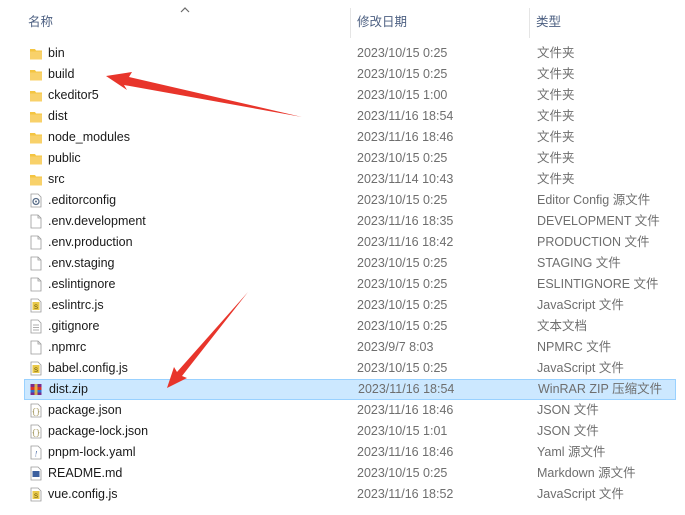 The height and width of the screenshot is (515, 685). I want to click on file-row: bin 2023/10/15 0:25 文件夹, so click(350, 53).